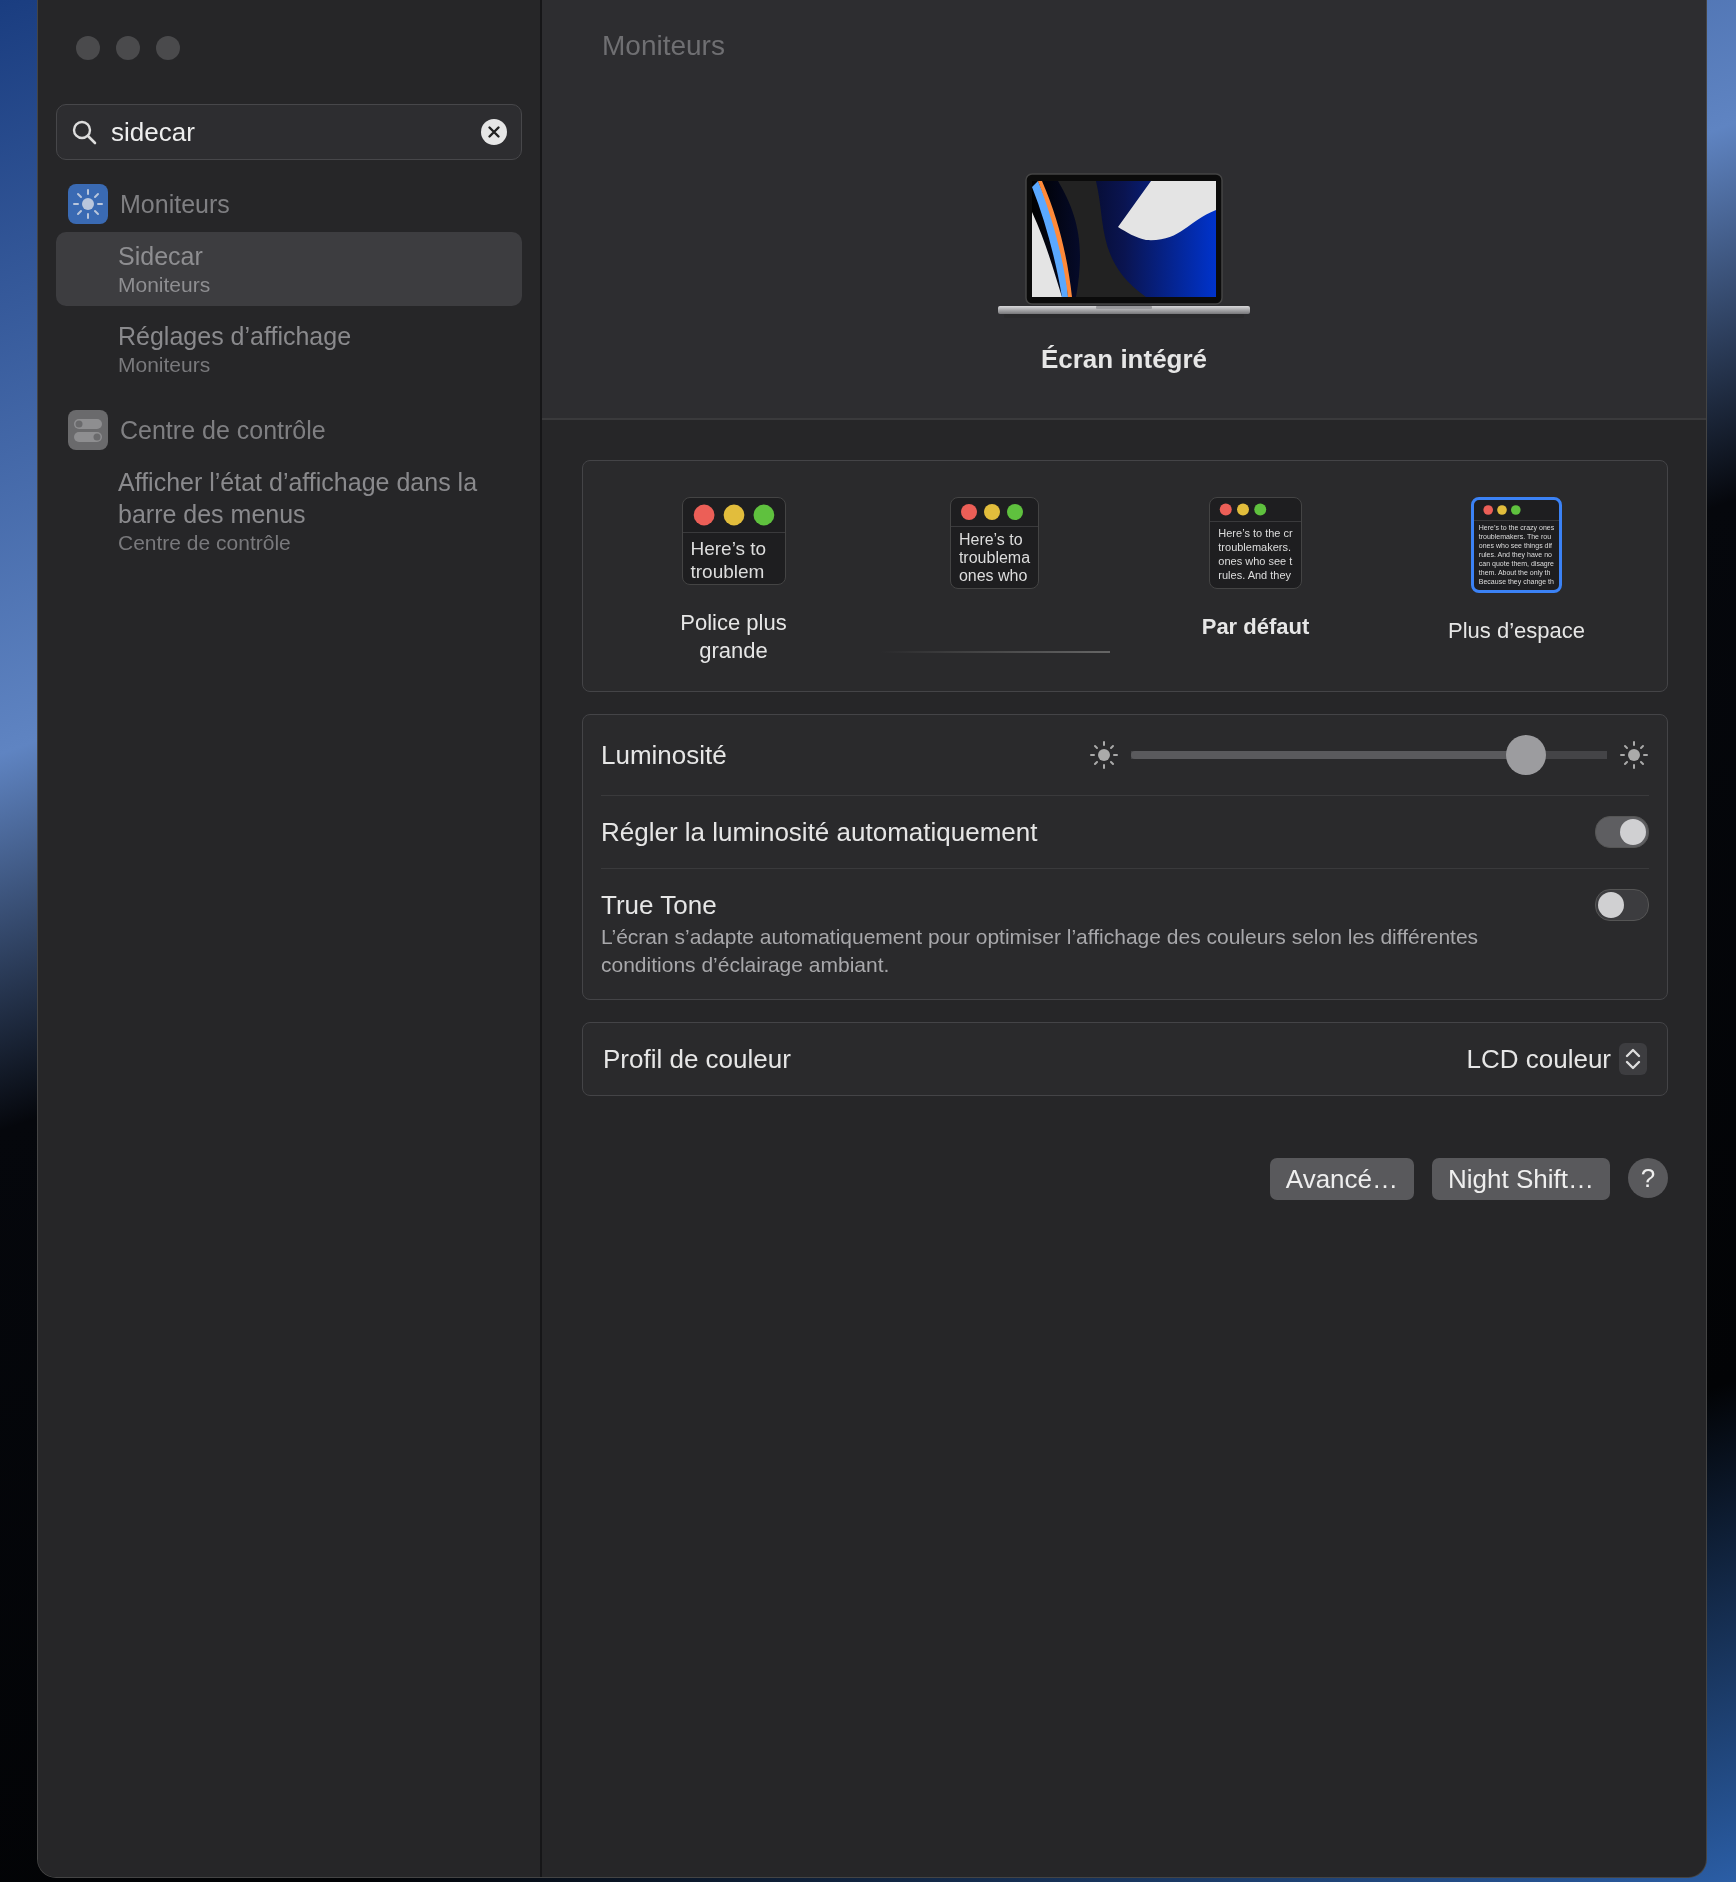 The image size is (1736, 1882). I want to click on sidebar-item: Afficher l’état d’affichage dans la barre des menus Centre de contrôle, so click(289, 511).